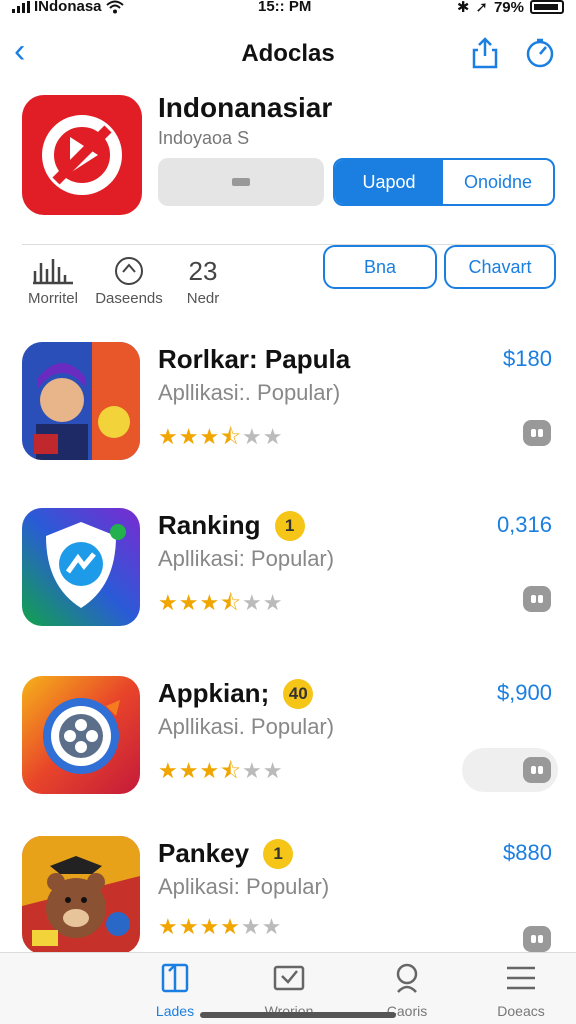 The height and width of the screenshot is (1024, 576). Describe the element at coordinates (407, 978) in the screenshot. I see `search-icon` at that location.